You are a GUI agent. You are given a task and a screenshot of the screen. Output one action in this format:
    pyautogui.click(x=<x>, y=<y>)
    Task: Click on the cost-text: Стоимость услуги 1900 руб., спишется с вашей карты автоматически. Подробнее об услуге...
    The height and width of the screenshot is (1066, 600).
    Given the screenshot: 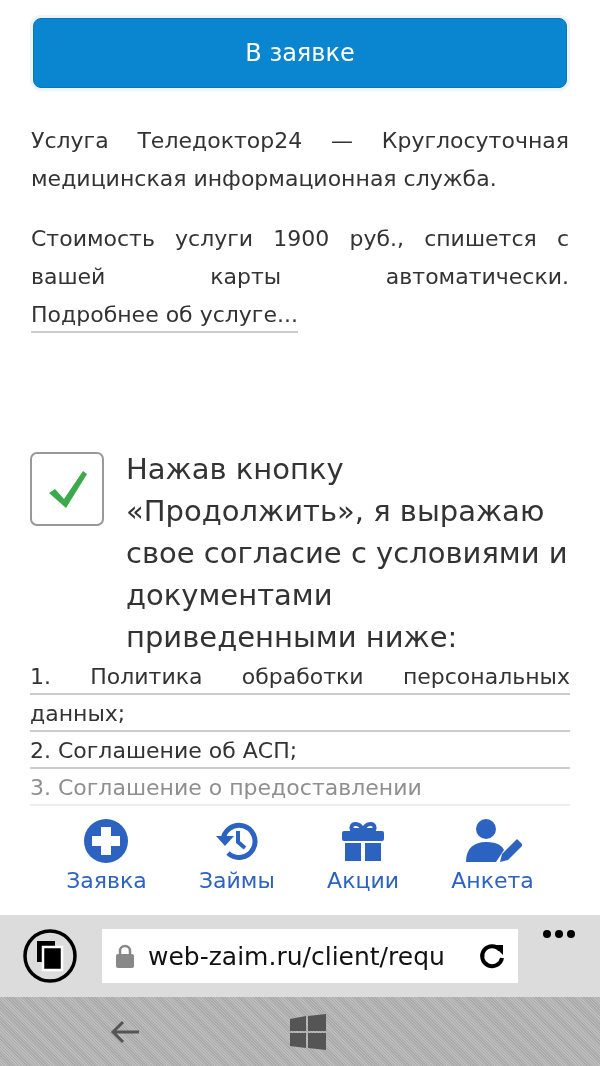 What is the action you would take?
    pyautogui.click(x=300, y=277)
    